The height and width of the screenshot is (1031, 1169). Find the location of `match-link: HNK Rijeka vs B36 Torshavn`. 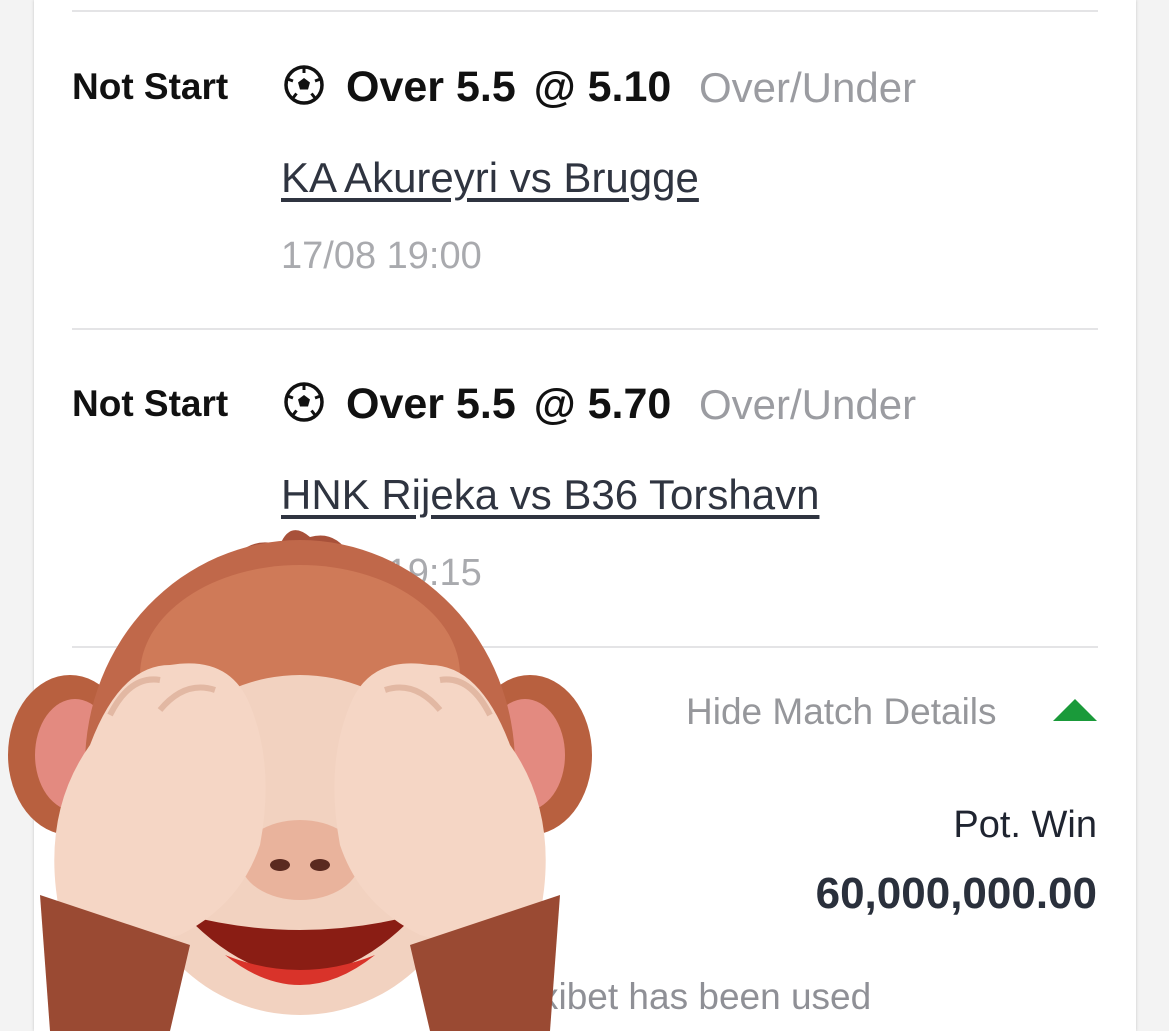

match-link: HNK Rijeka vs B36 Torshavn is located at coordinates (550, 495).